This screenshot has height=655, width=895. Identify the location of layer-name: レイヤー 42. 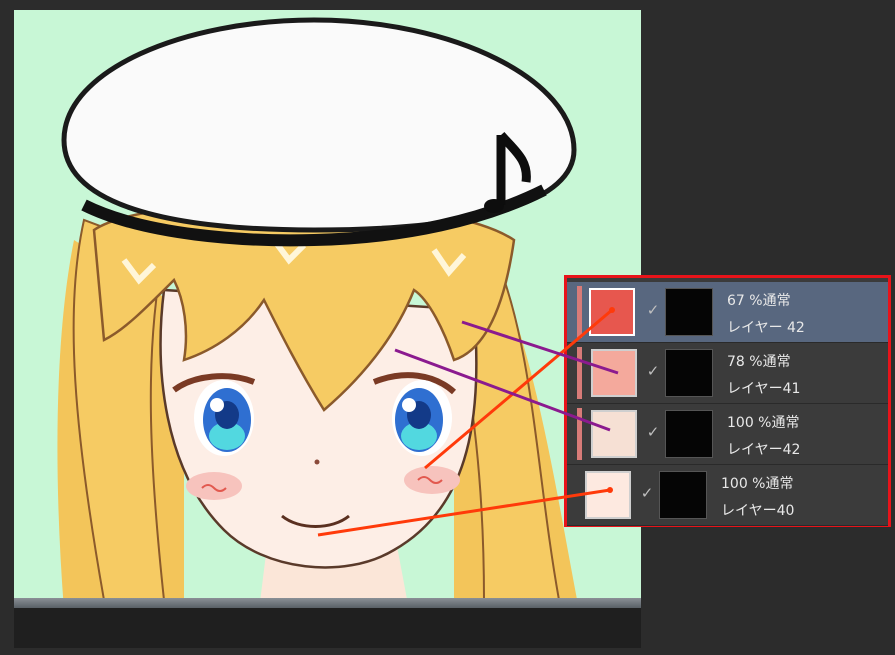
(766, 328).